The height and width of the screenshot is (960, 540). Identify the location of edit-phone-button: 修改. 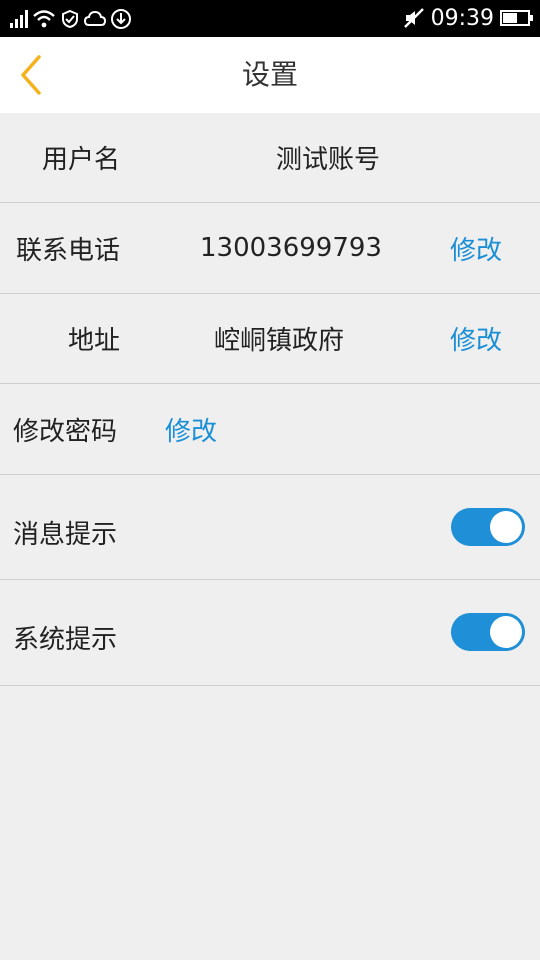
(476, 248).